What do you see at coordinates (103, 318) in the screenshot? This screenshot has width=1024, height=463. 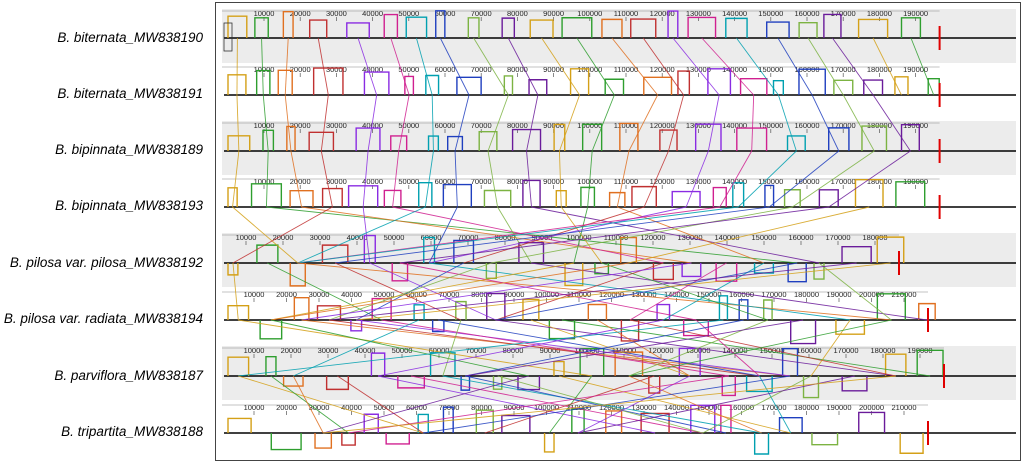 I see `genome-label: B. pilosa var. radiata_MW838194` at bounding box center [103, 318].